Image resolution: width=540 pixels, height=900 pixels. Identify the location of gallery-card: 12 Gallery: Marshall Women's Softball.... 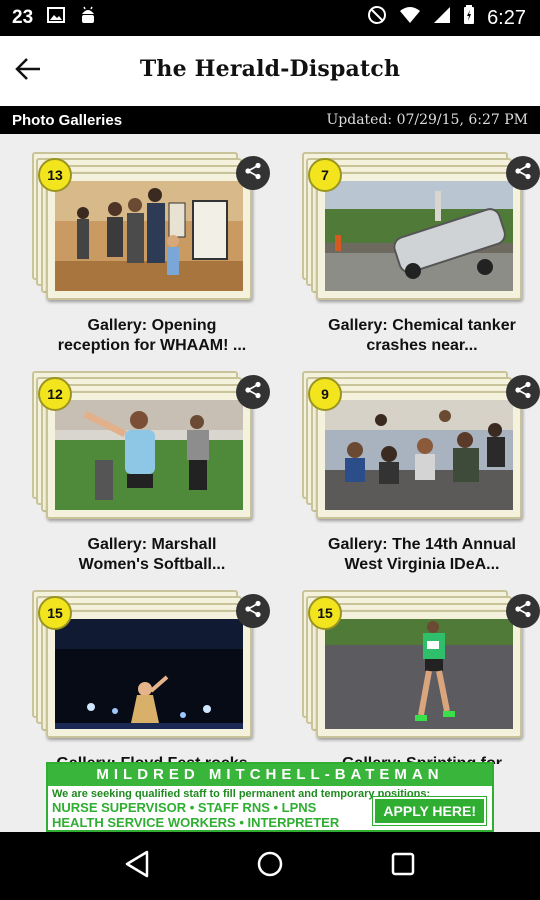
(152, 476).